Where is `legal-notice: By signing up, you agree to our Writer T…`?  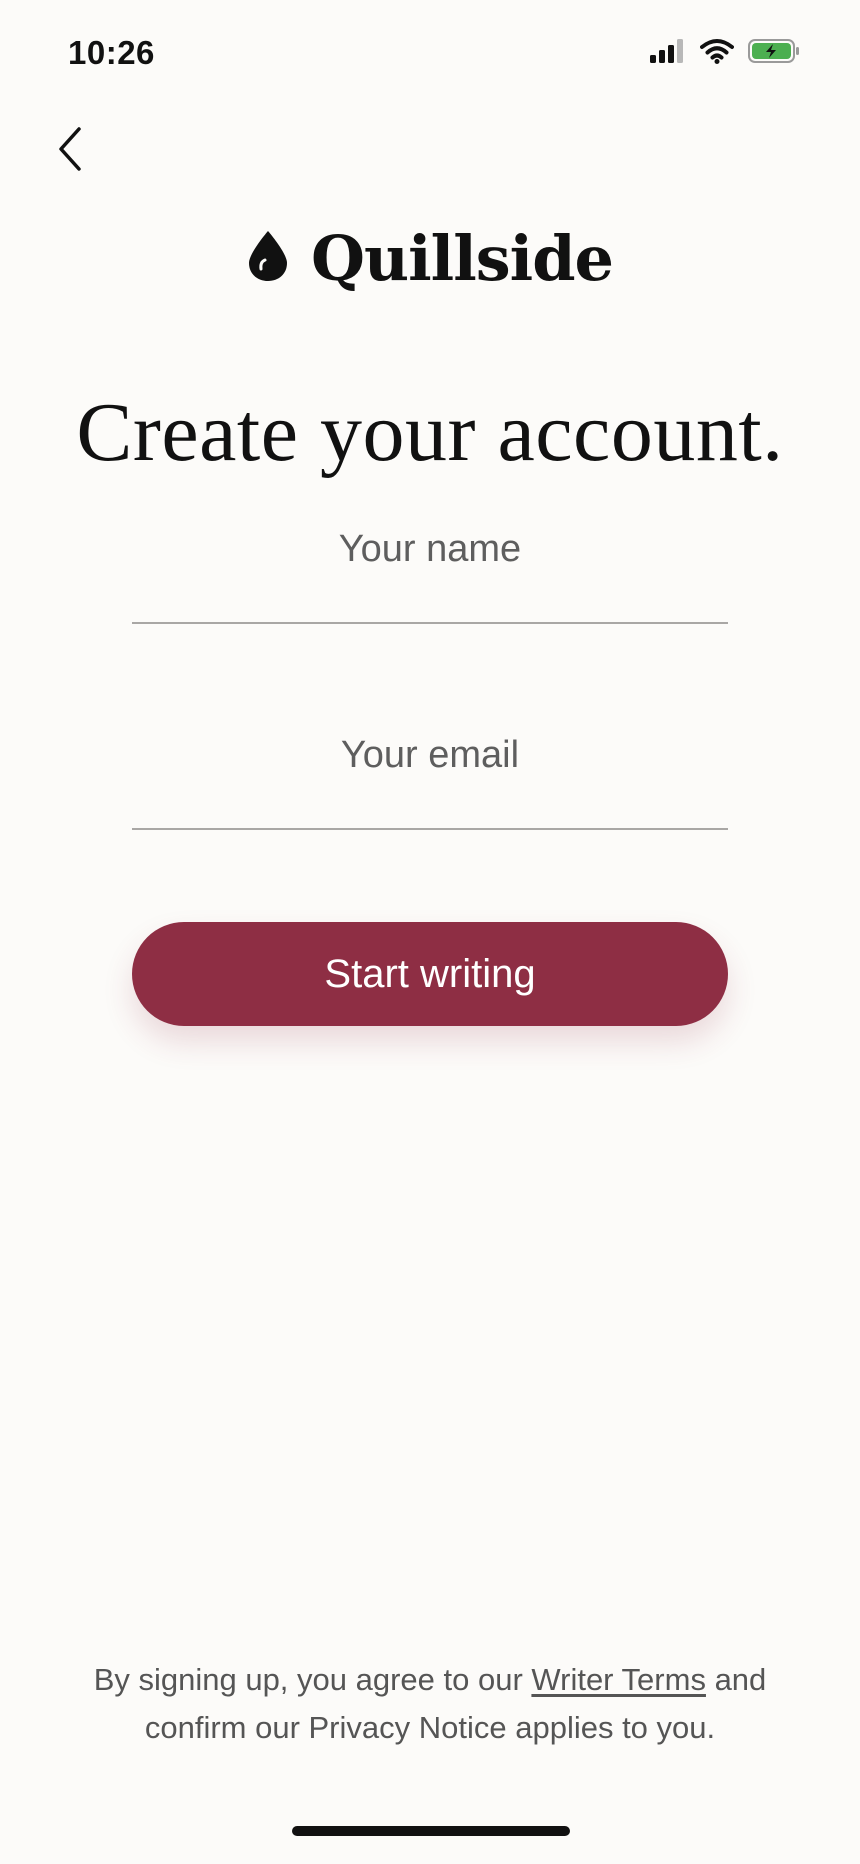 legal-notice: By signing up, you agree to our Writer T… is located at coordinates (430, 1704).